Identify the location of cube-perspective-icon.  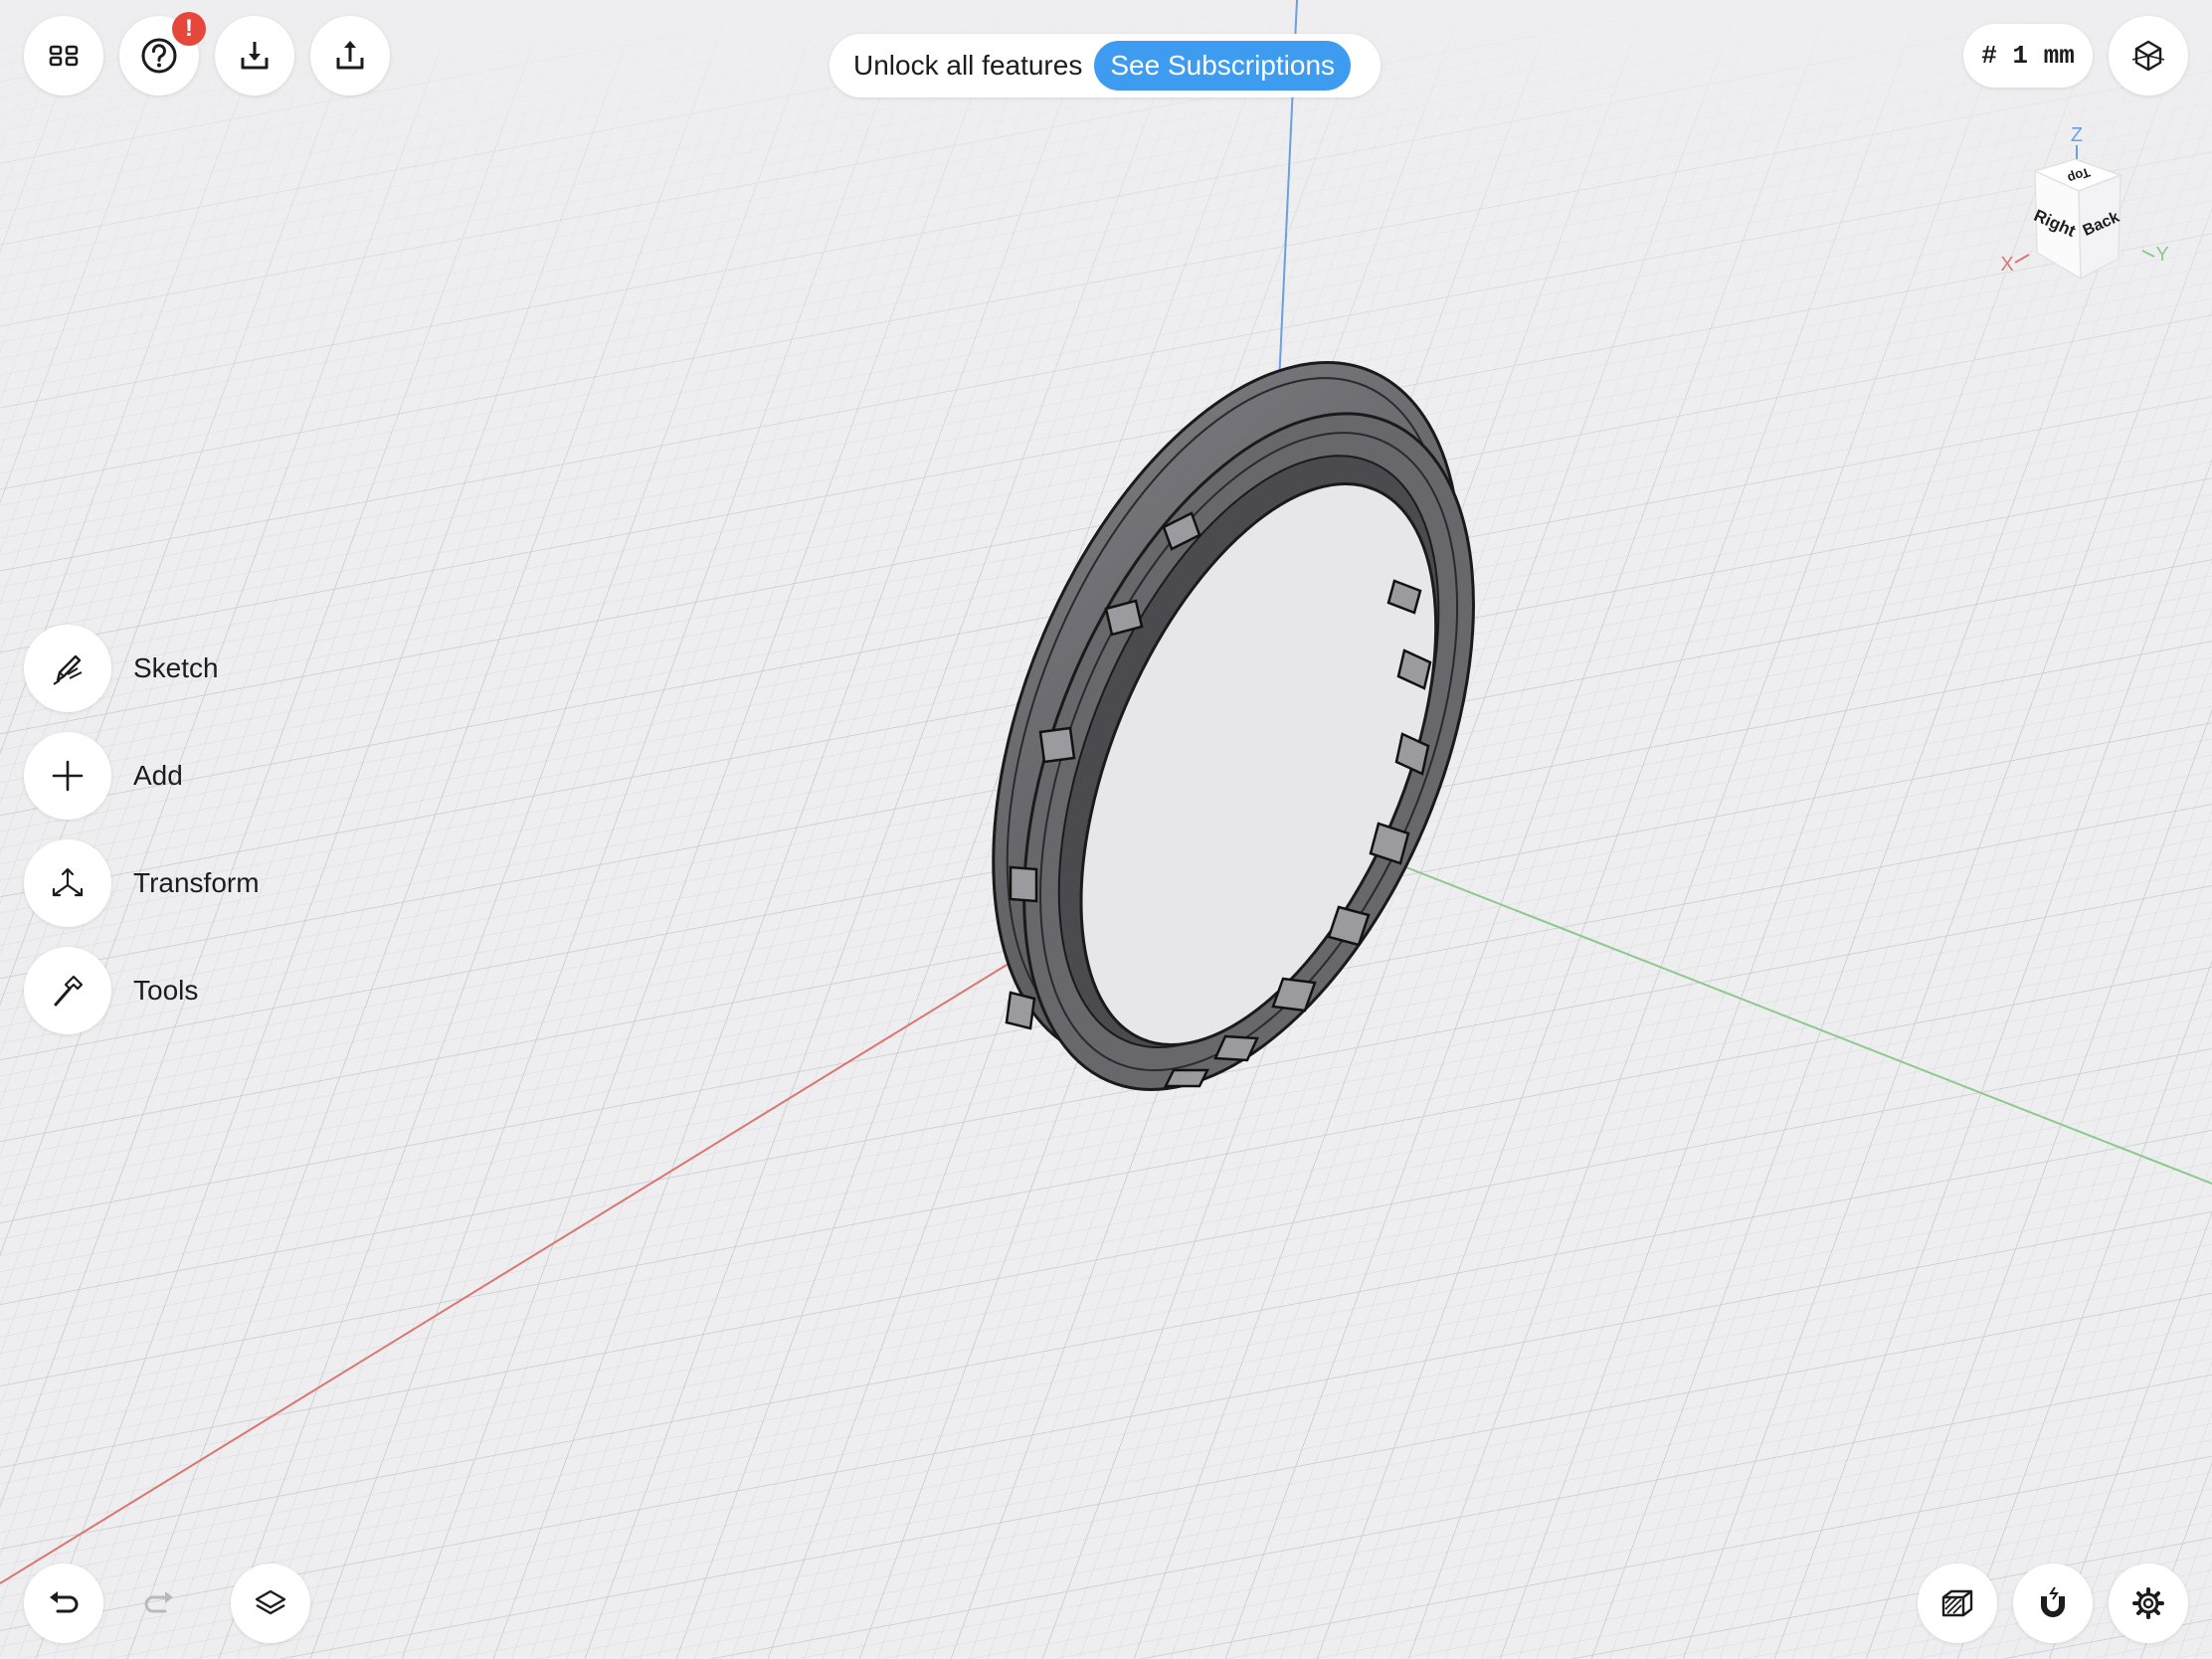
(2148, 56).